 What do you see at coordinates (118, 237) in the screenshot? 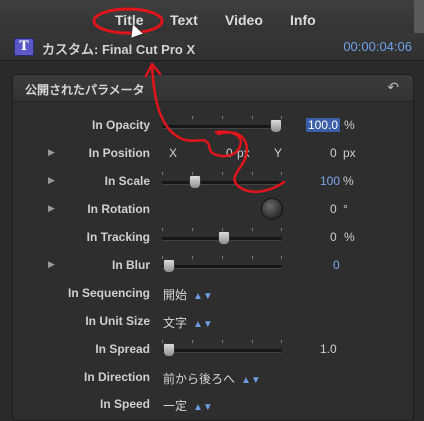
I see `param-label: In Tracking` at bounding box center [118, 237].